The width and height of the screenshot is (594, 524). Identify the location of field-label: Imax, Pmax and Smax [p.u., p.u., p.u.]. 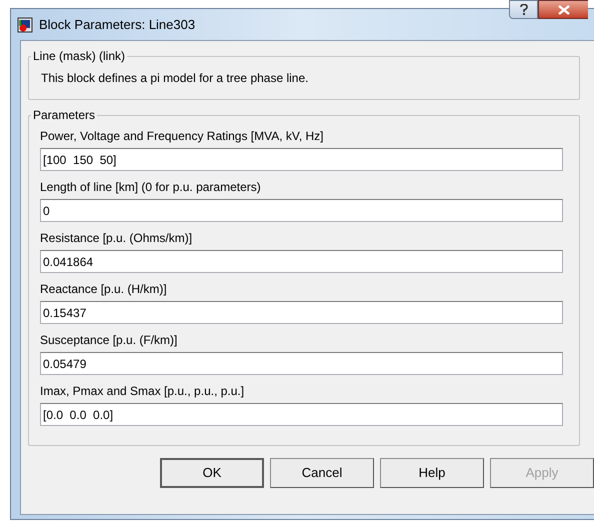
(143, 391).